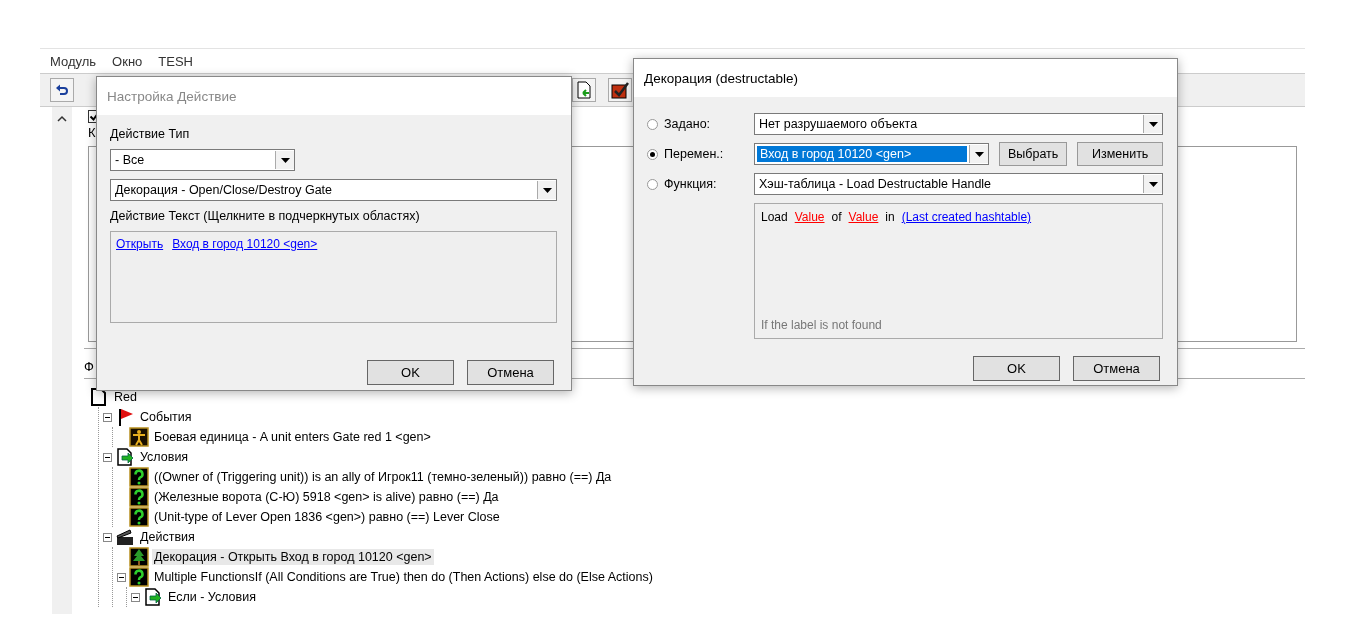  Describe the element at coordinates (958, 124) in the screenshot. I see `dropdown: Нет разрушаемого объекта` at that location.